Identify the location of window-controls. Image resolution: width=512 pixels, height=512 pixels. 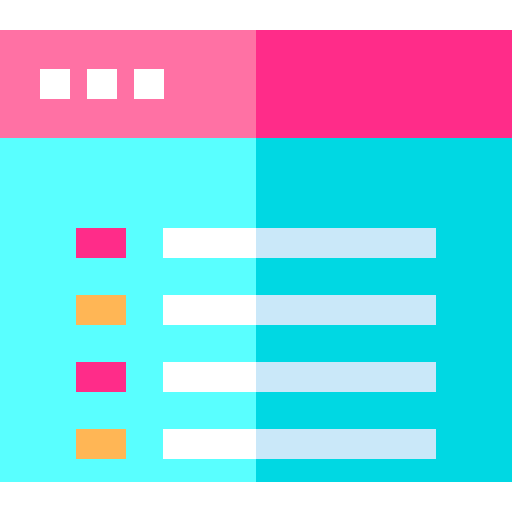
(102, 84).